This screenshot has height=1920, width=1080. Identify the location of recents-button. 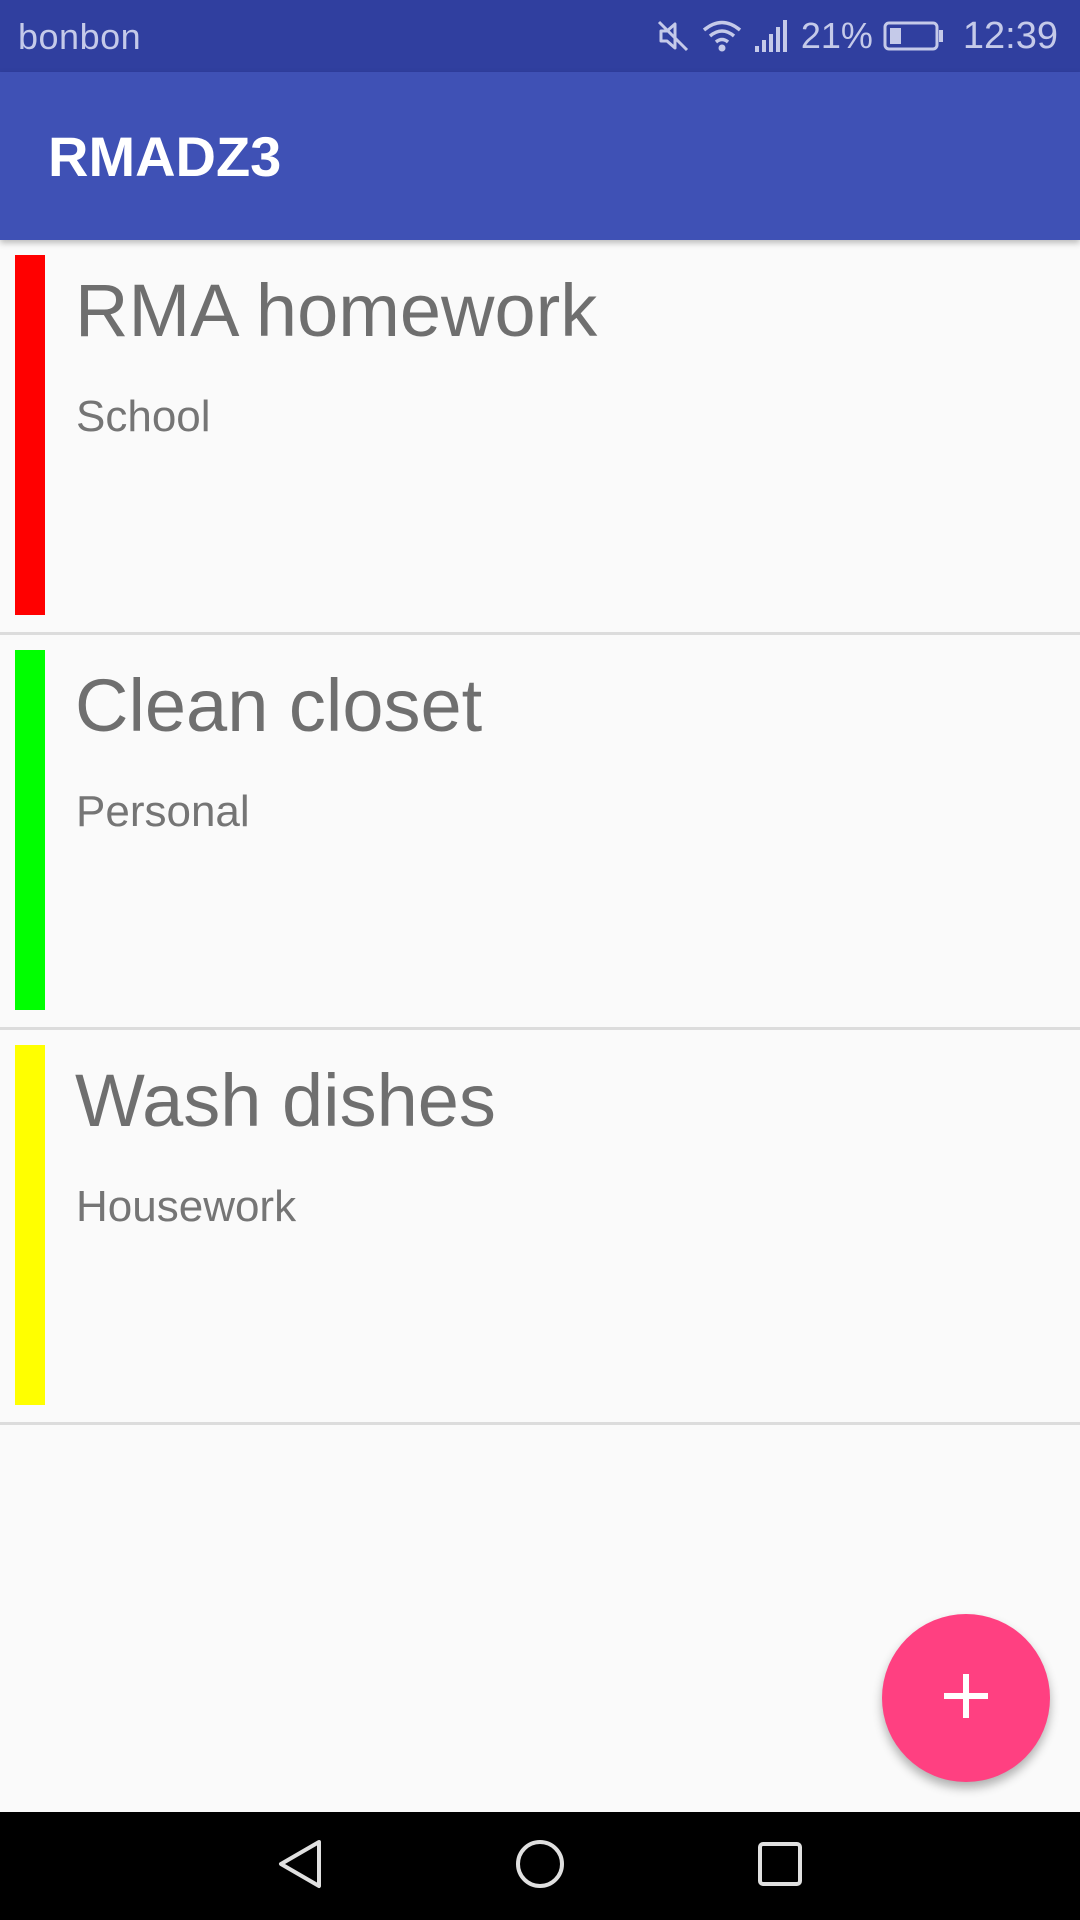
(780, 1866).